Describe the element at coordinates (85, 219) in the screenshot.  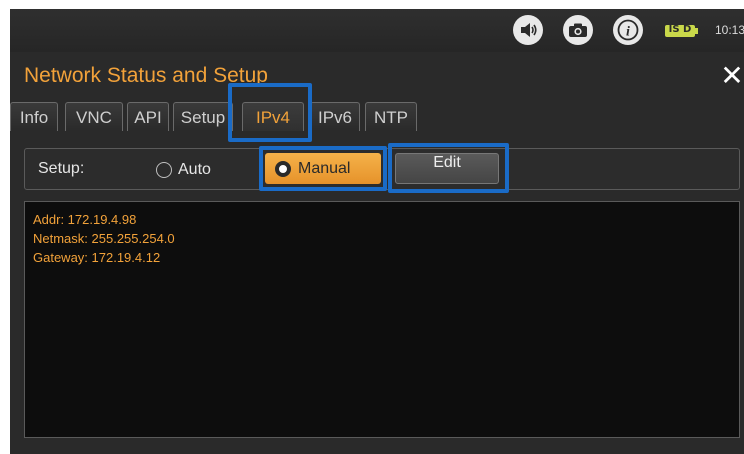
I see `addr-line: Addr: 172.19.4.98` at that location.